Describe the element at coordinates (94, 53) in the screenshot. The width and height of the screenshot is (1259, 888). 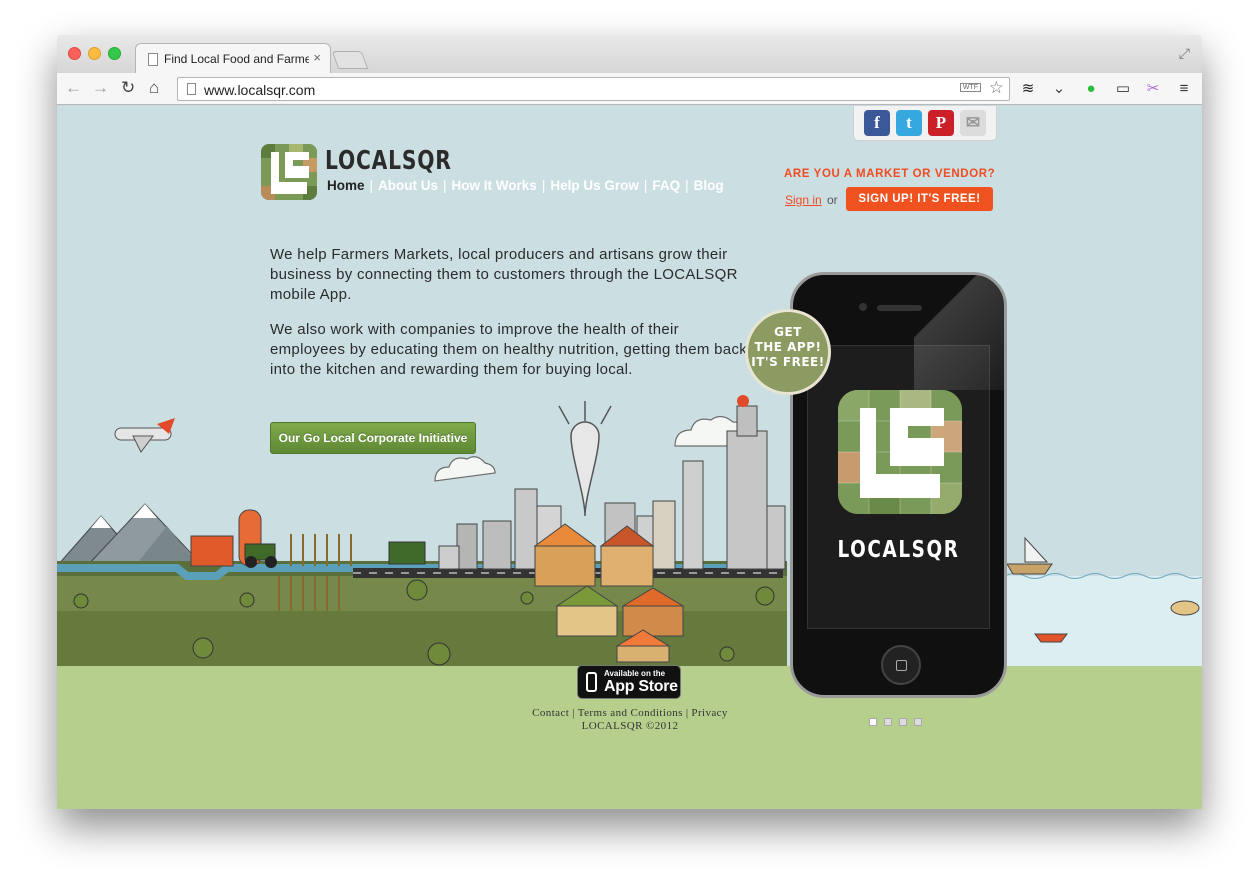
I see `minimize-window-button` at that location.